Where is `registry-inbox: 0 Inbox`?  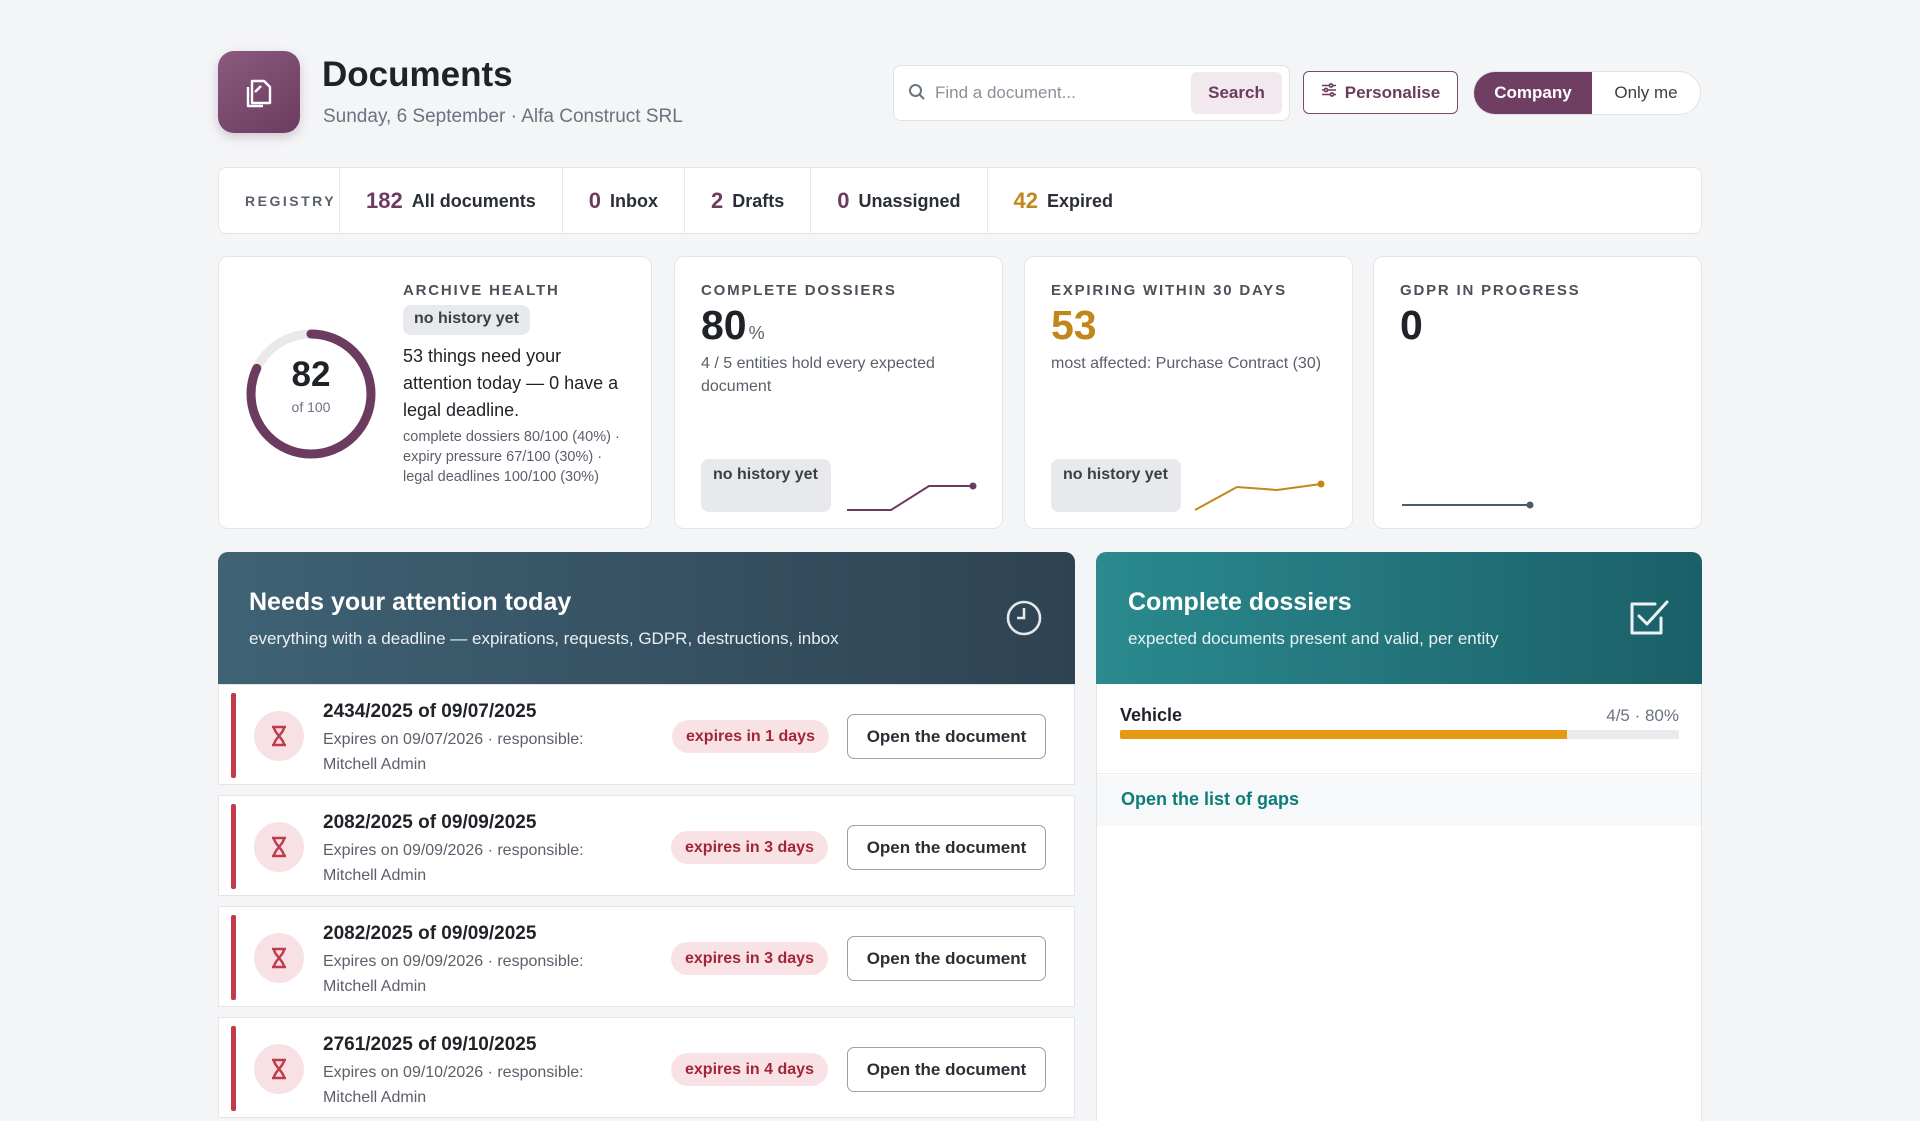 registry-inbox: 0 Inbox is located at coordinates (622, 200).